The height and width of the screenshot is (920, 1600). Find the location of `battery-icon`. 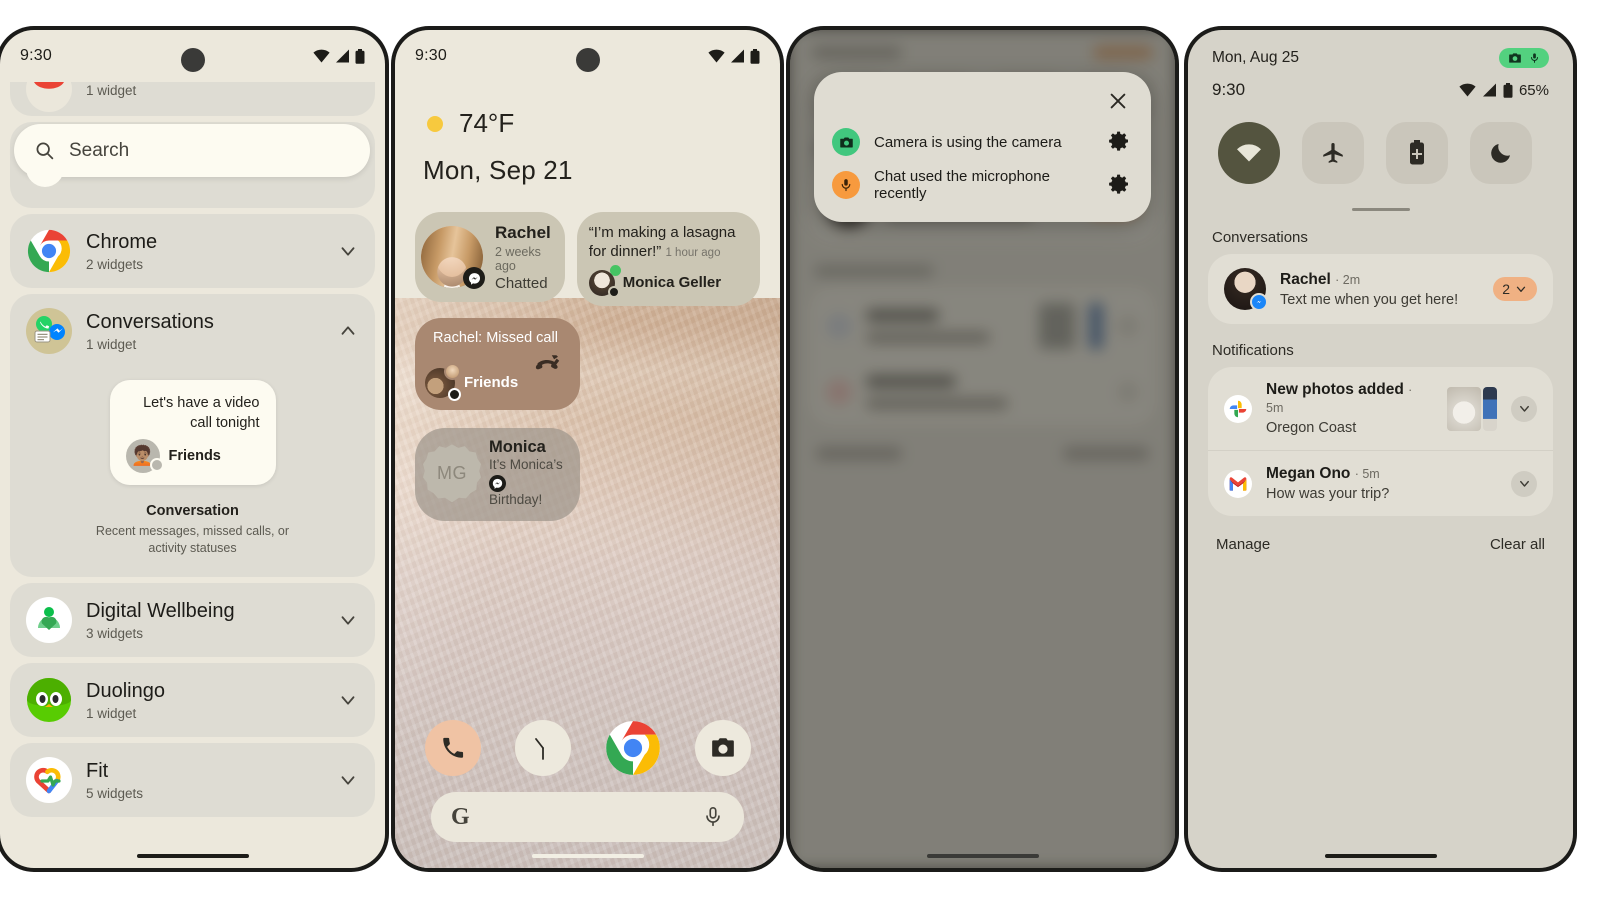

battery-icon is located at coordinates (755, 56).